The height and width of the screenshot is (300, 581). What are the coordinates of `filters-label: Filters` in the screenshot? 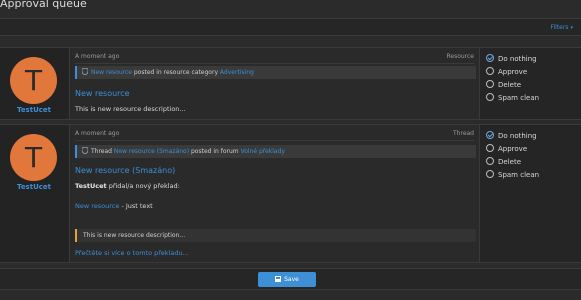 It's located at (559, 27).